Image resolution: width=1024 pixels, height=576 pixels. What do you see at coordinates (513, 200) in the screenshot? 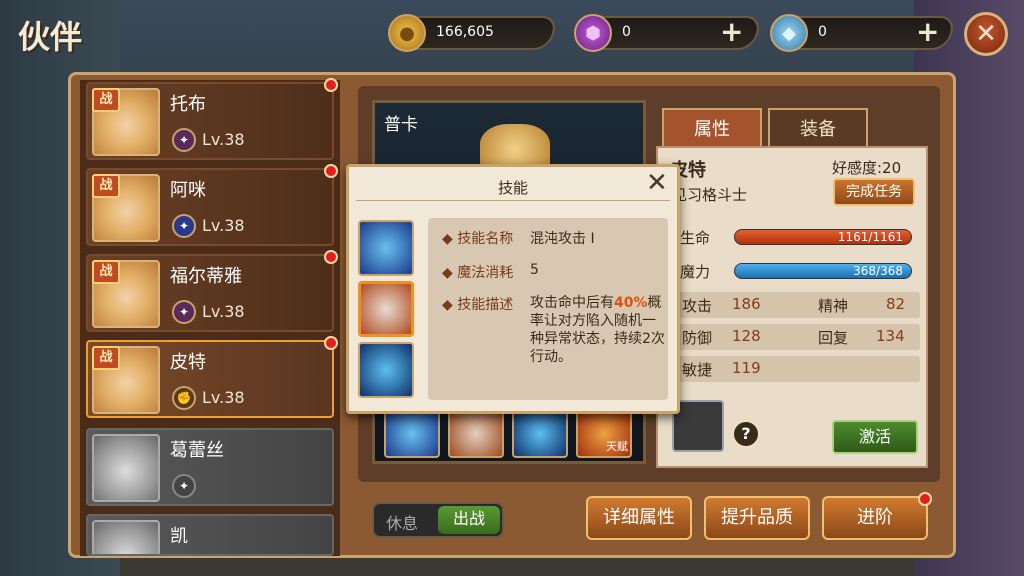
I see `popup-divider` at bounding box center [513, 200].